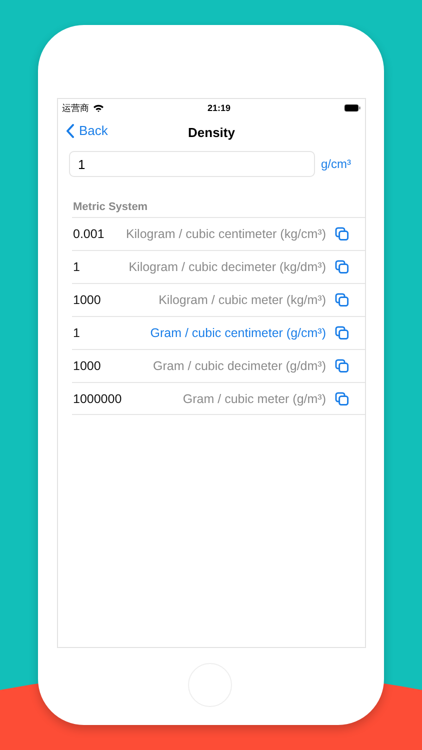 This screenshot has height=750, width=422. Describe the element at coordinates (211, 132) in the screenshot. I see `nav-title: Density` at that location.